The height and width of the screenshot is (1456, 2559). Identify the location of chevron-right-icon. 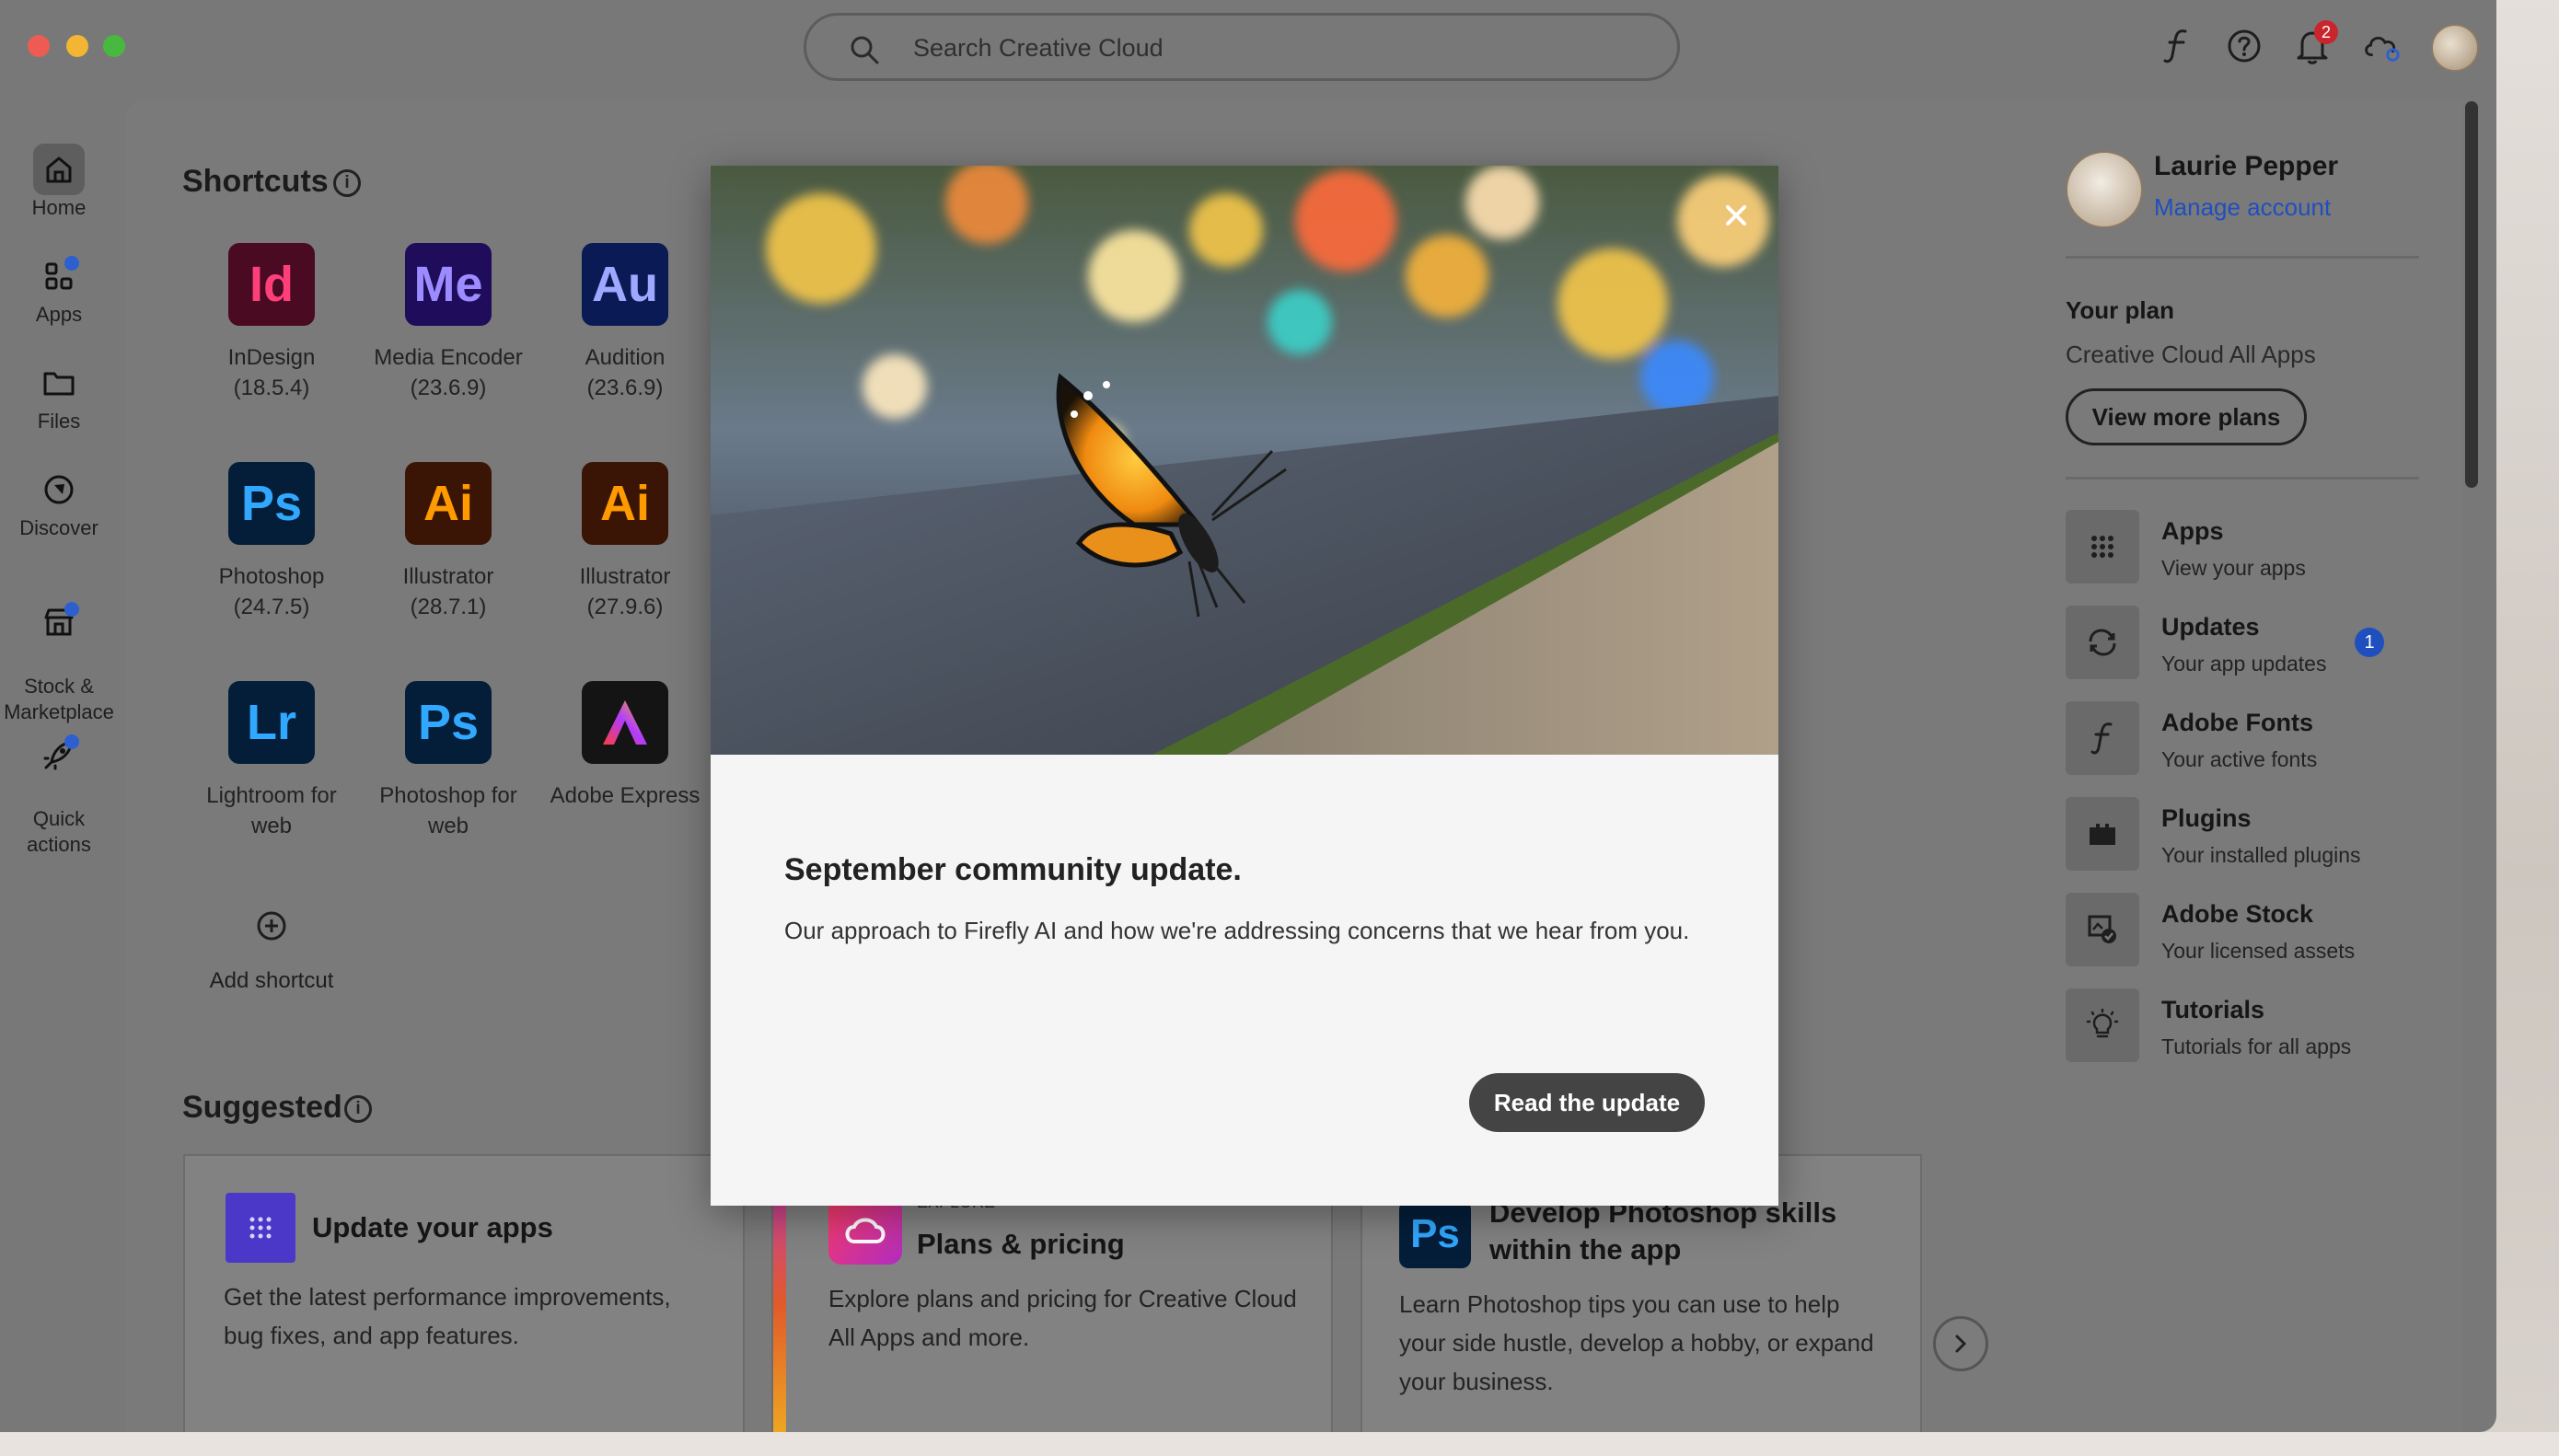
(1961, 1344).